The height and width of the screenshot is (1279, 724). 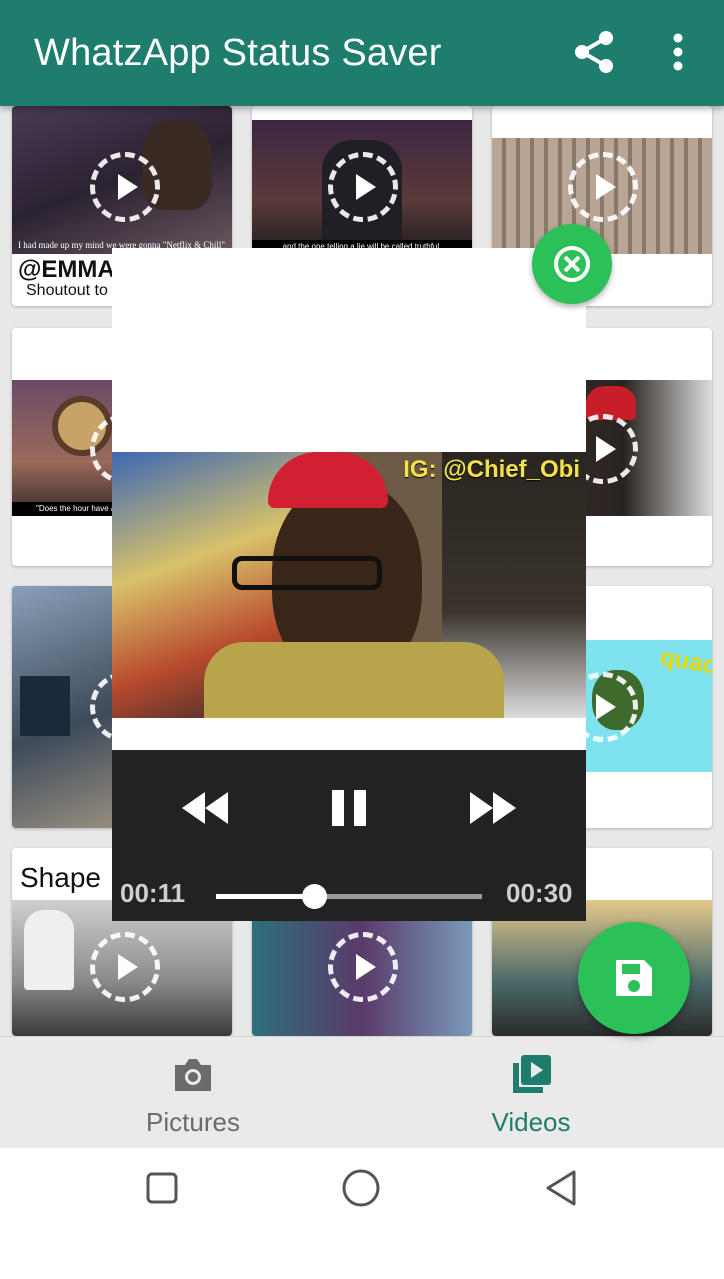 I want to click on tab-label: Videos, so click(x=531, y=1122).